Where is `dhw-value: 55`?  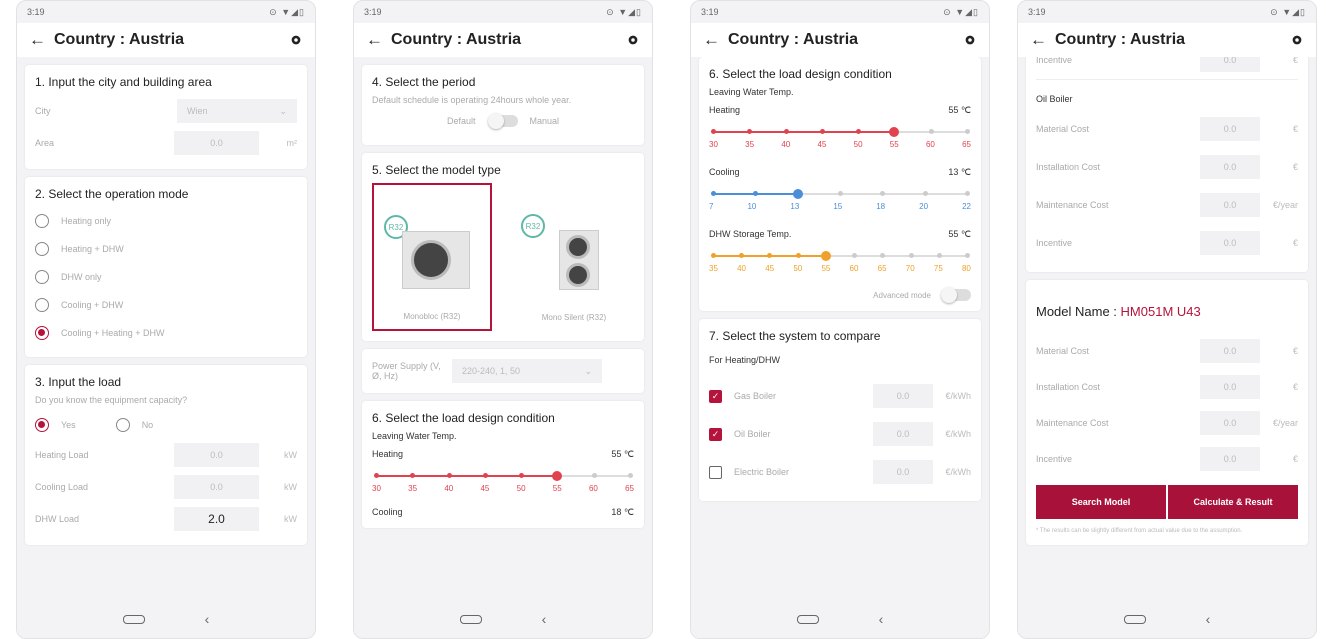
dhw-value: 55 is located at coordinates (953, 234).